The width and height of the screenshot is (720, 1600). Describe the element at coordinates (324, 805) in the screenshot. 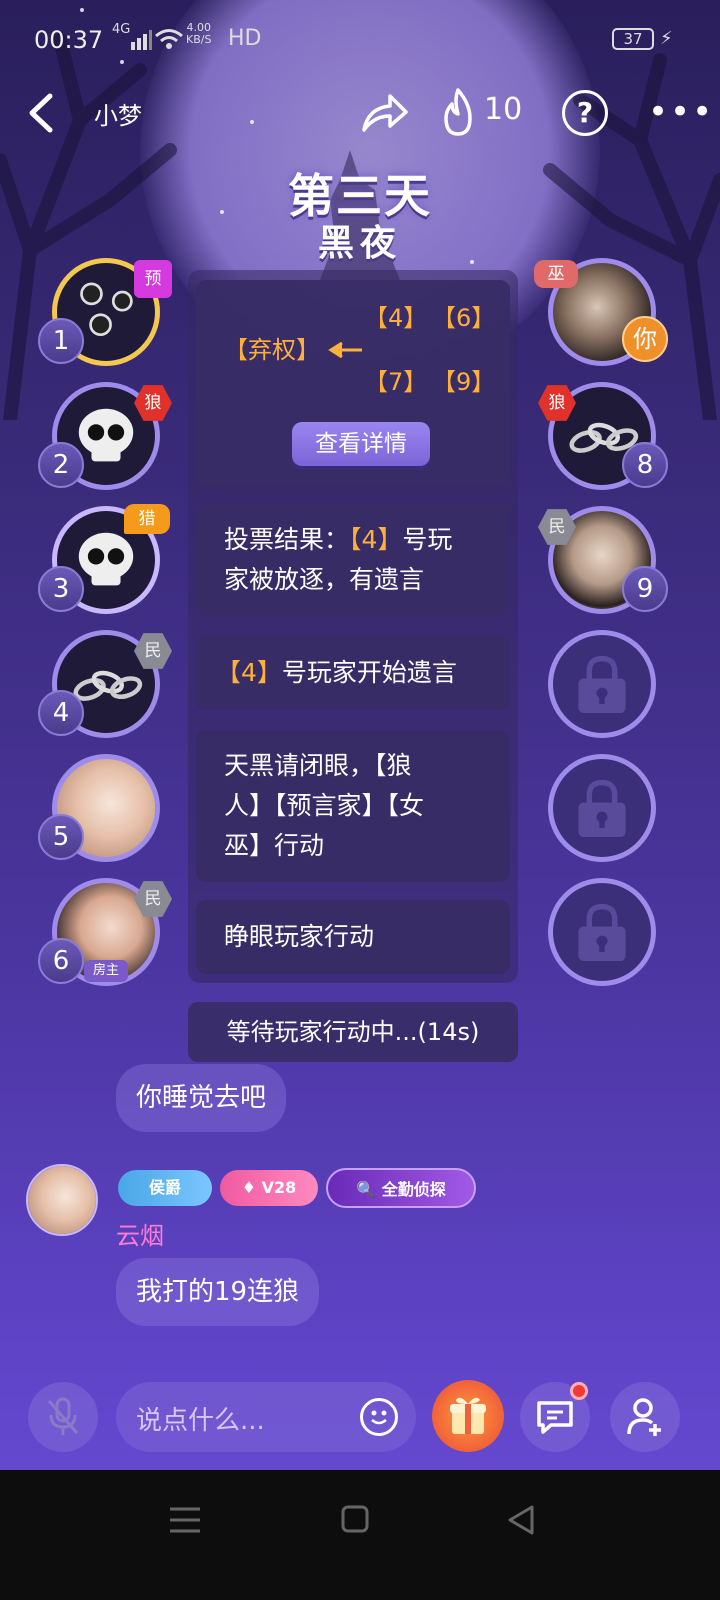

I see `night-instruction-text: 天黑请闭眼，【狼 人】【预言家】【女 巫】行动` at that location.